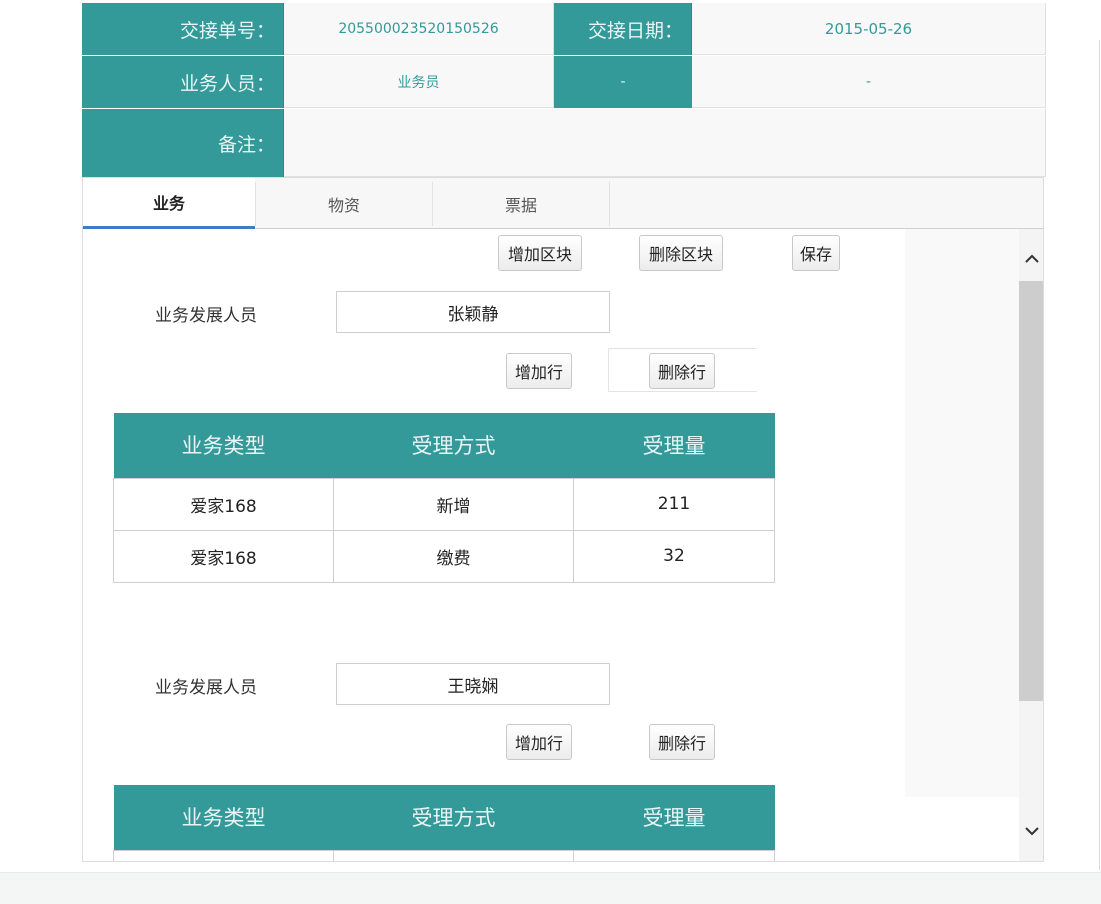  Describe the element at coordinates (1031, 259) in the screenshot. I see `chevron-up-icon` at that location.